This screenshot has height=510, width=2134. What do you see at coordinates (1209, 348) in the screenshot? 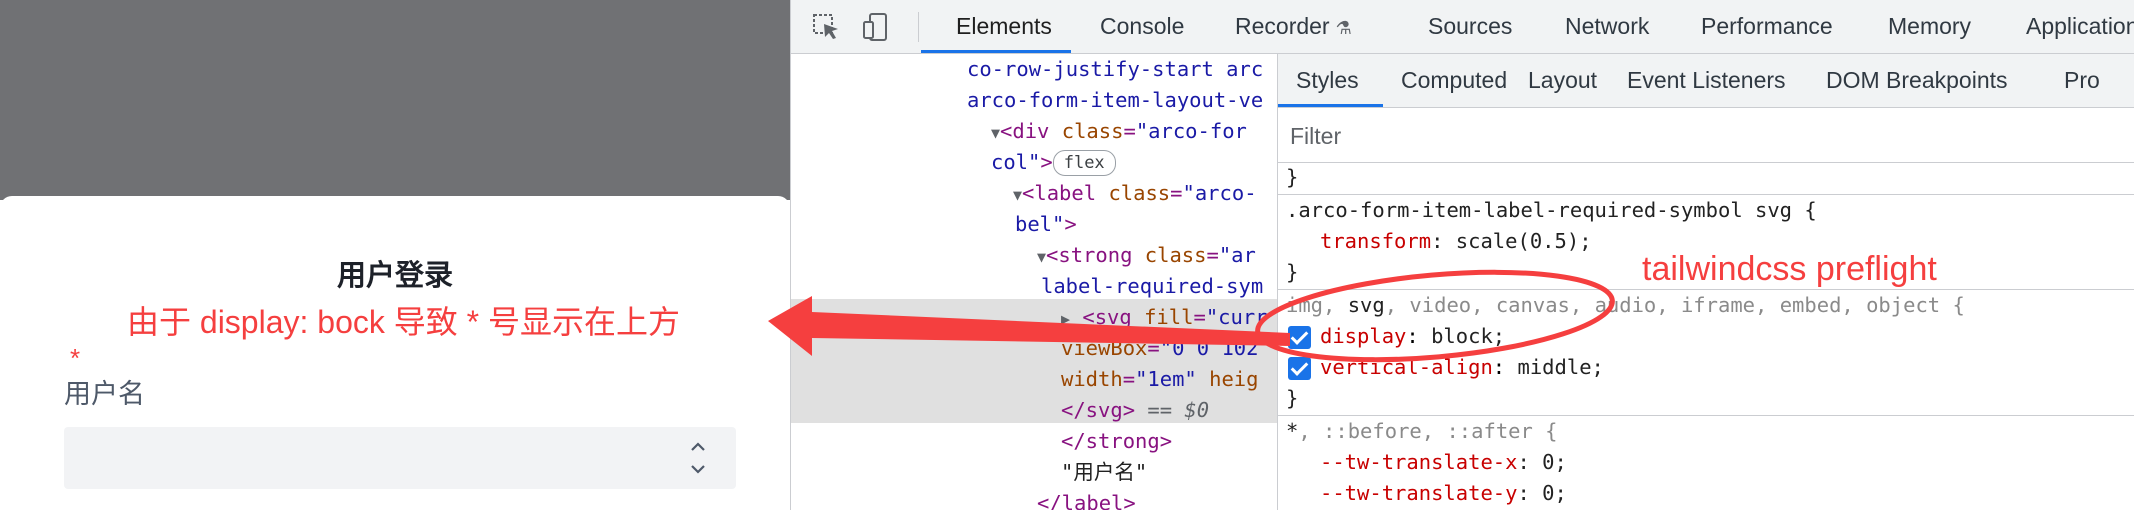
I see `dom-attr-value: "0 0 102` at bounding box center [1209, 348].